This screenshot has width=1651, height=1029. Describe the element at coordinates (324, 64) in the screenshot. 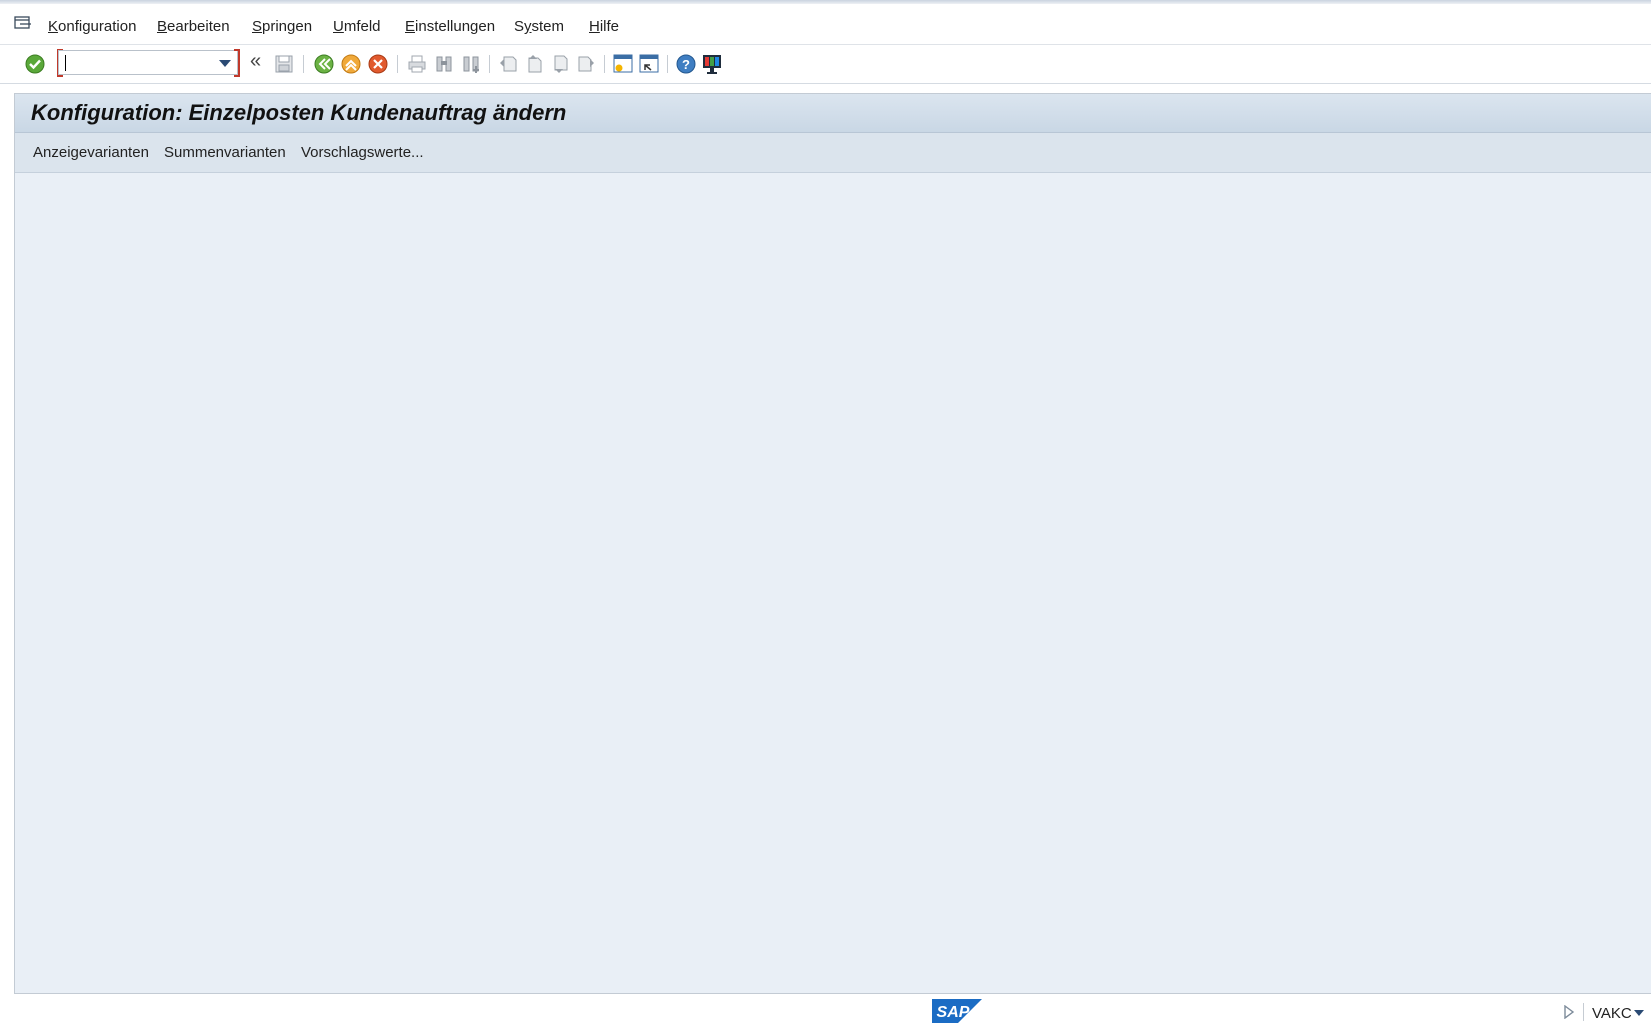

I see `back-icon` at that location.